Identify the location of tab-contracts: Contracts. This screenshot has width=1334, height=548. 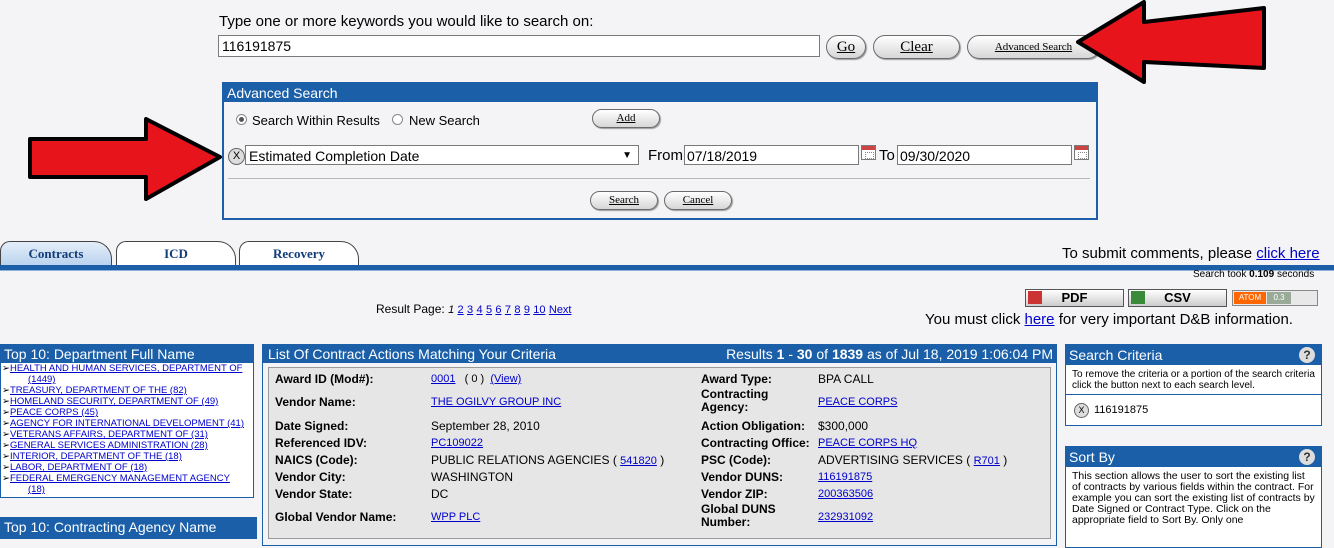
(56, 253).